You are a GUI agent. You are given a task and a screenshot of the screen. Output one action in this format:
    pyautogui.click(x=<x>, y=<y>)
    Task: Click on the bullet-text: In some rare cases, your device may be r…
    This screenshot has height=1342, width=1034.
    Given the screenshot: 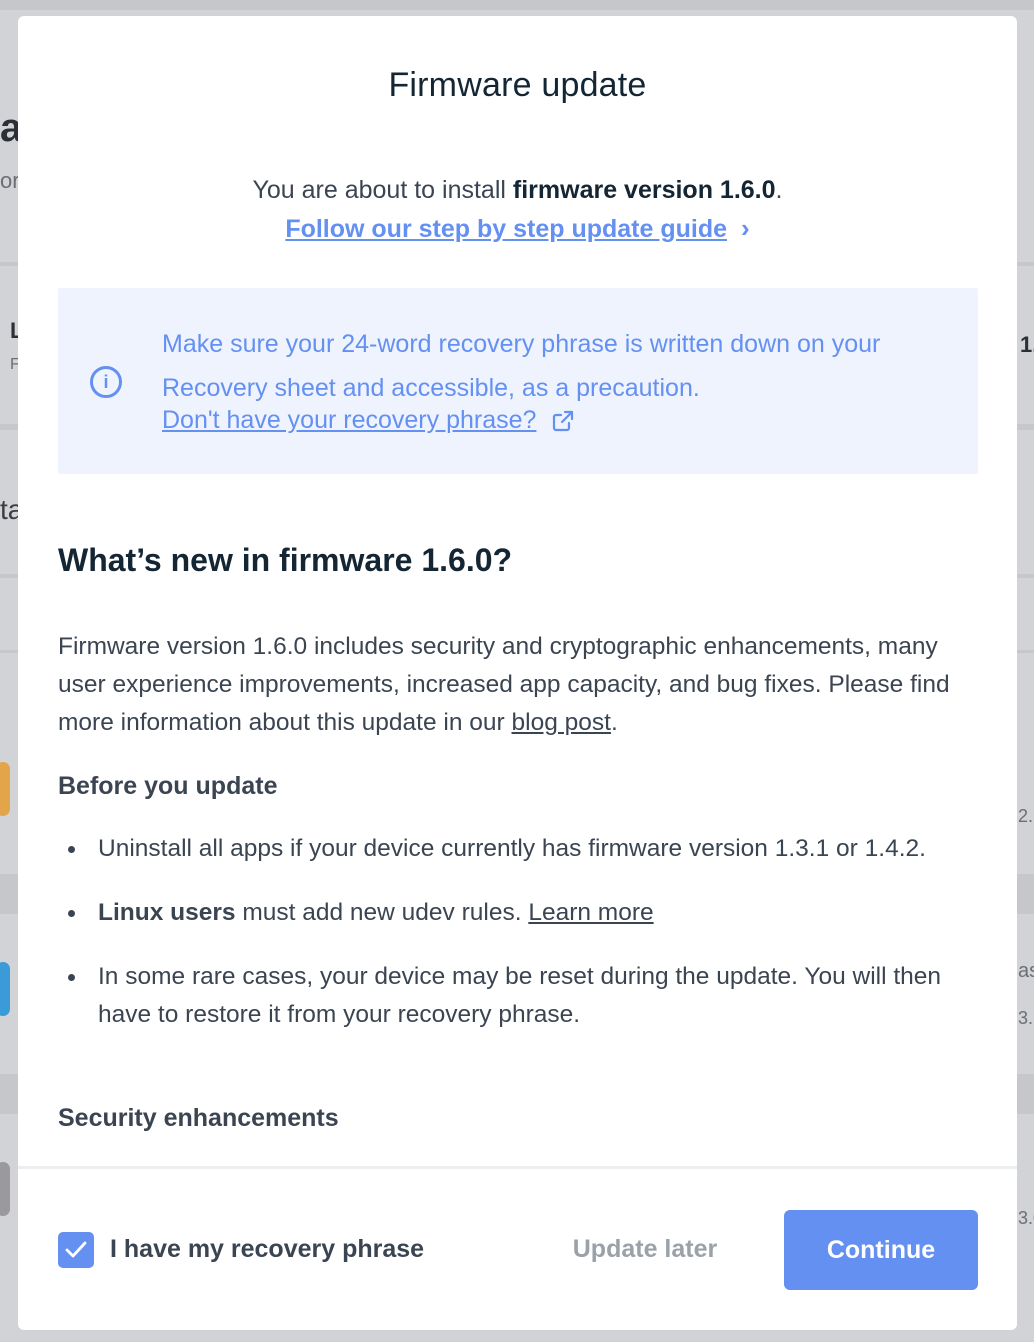 What is the action you would take?
    pyautogui.click(x=520, y=995)
    